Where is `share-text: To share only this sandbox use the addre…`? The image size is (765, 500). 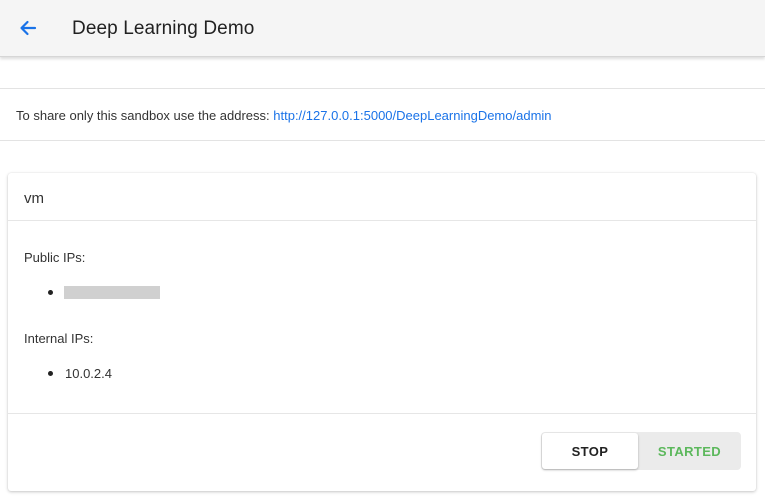 share-text: To share only this sandbox use the addre… is located at coordinates (145, 115).